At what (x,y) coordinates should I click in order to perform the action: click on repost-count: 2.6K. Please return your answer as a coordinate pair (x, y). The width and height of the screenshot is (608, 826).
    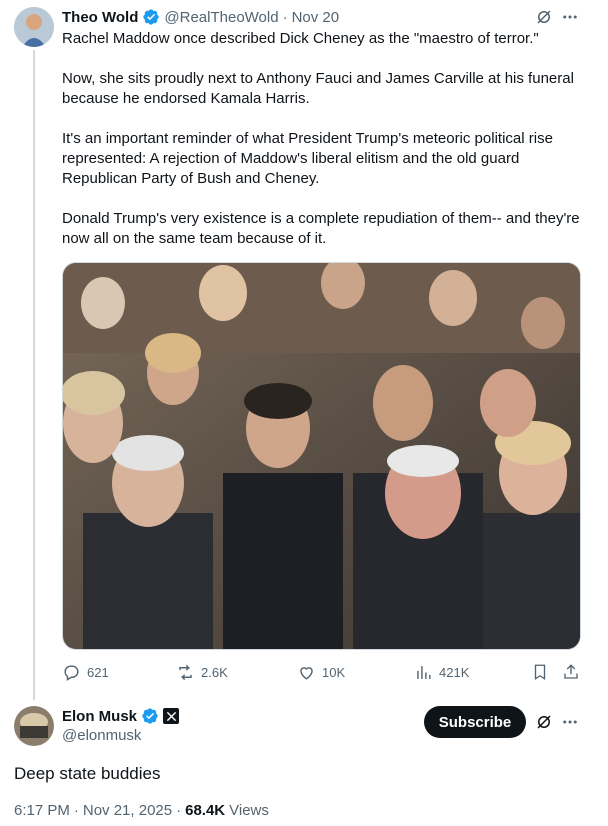
    Looking at the image, I should click on (214, 672).